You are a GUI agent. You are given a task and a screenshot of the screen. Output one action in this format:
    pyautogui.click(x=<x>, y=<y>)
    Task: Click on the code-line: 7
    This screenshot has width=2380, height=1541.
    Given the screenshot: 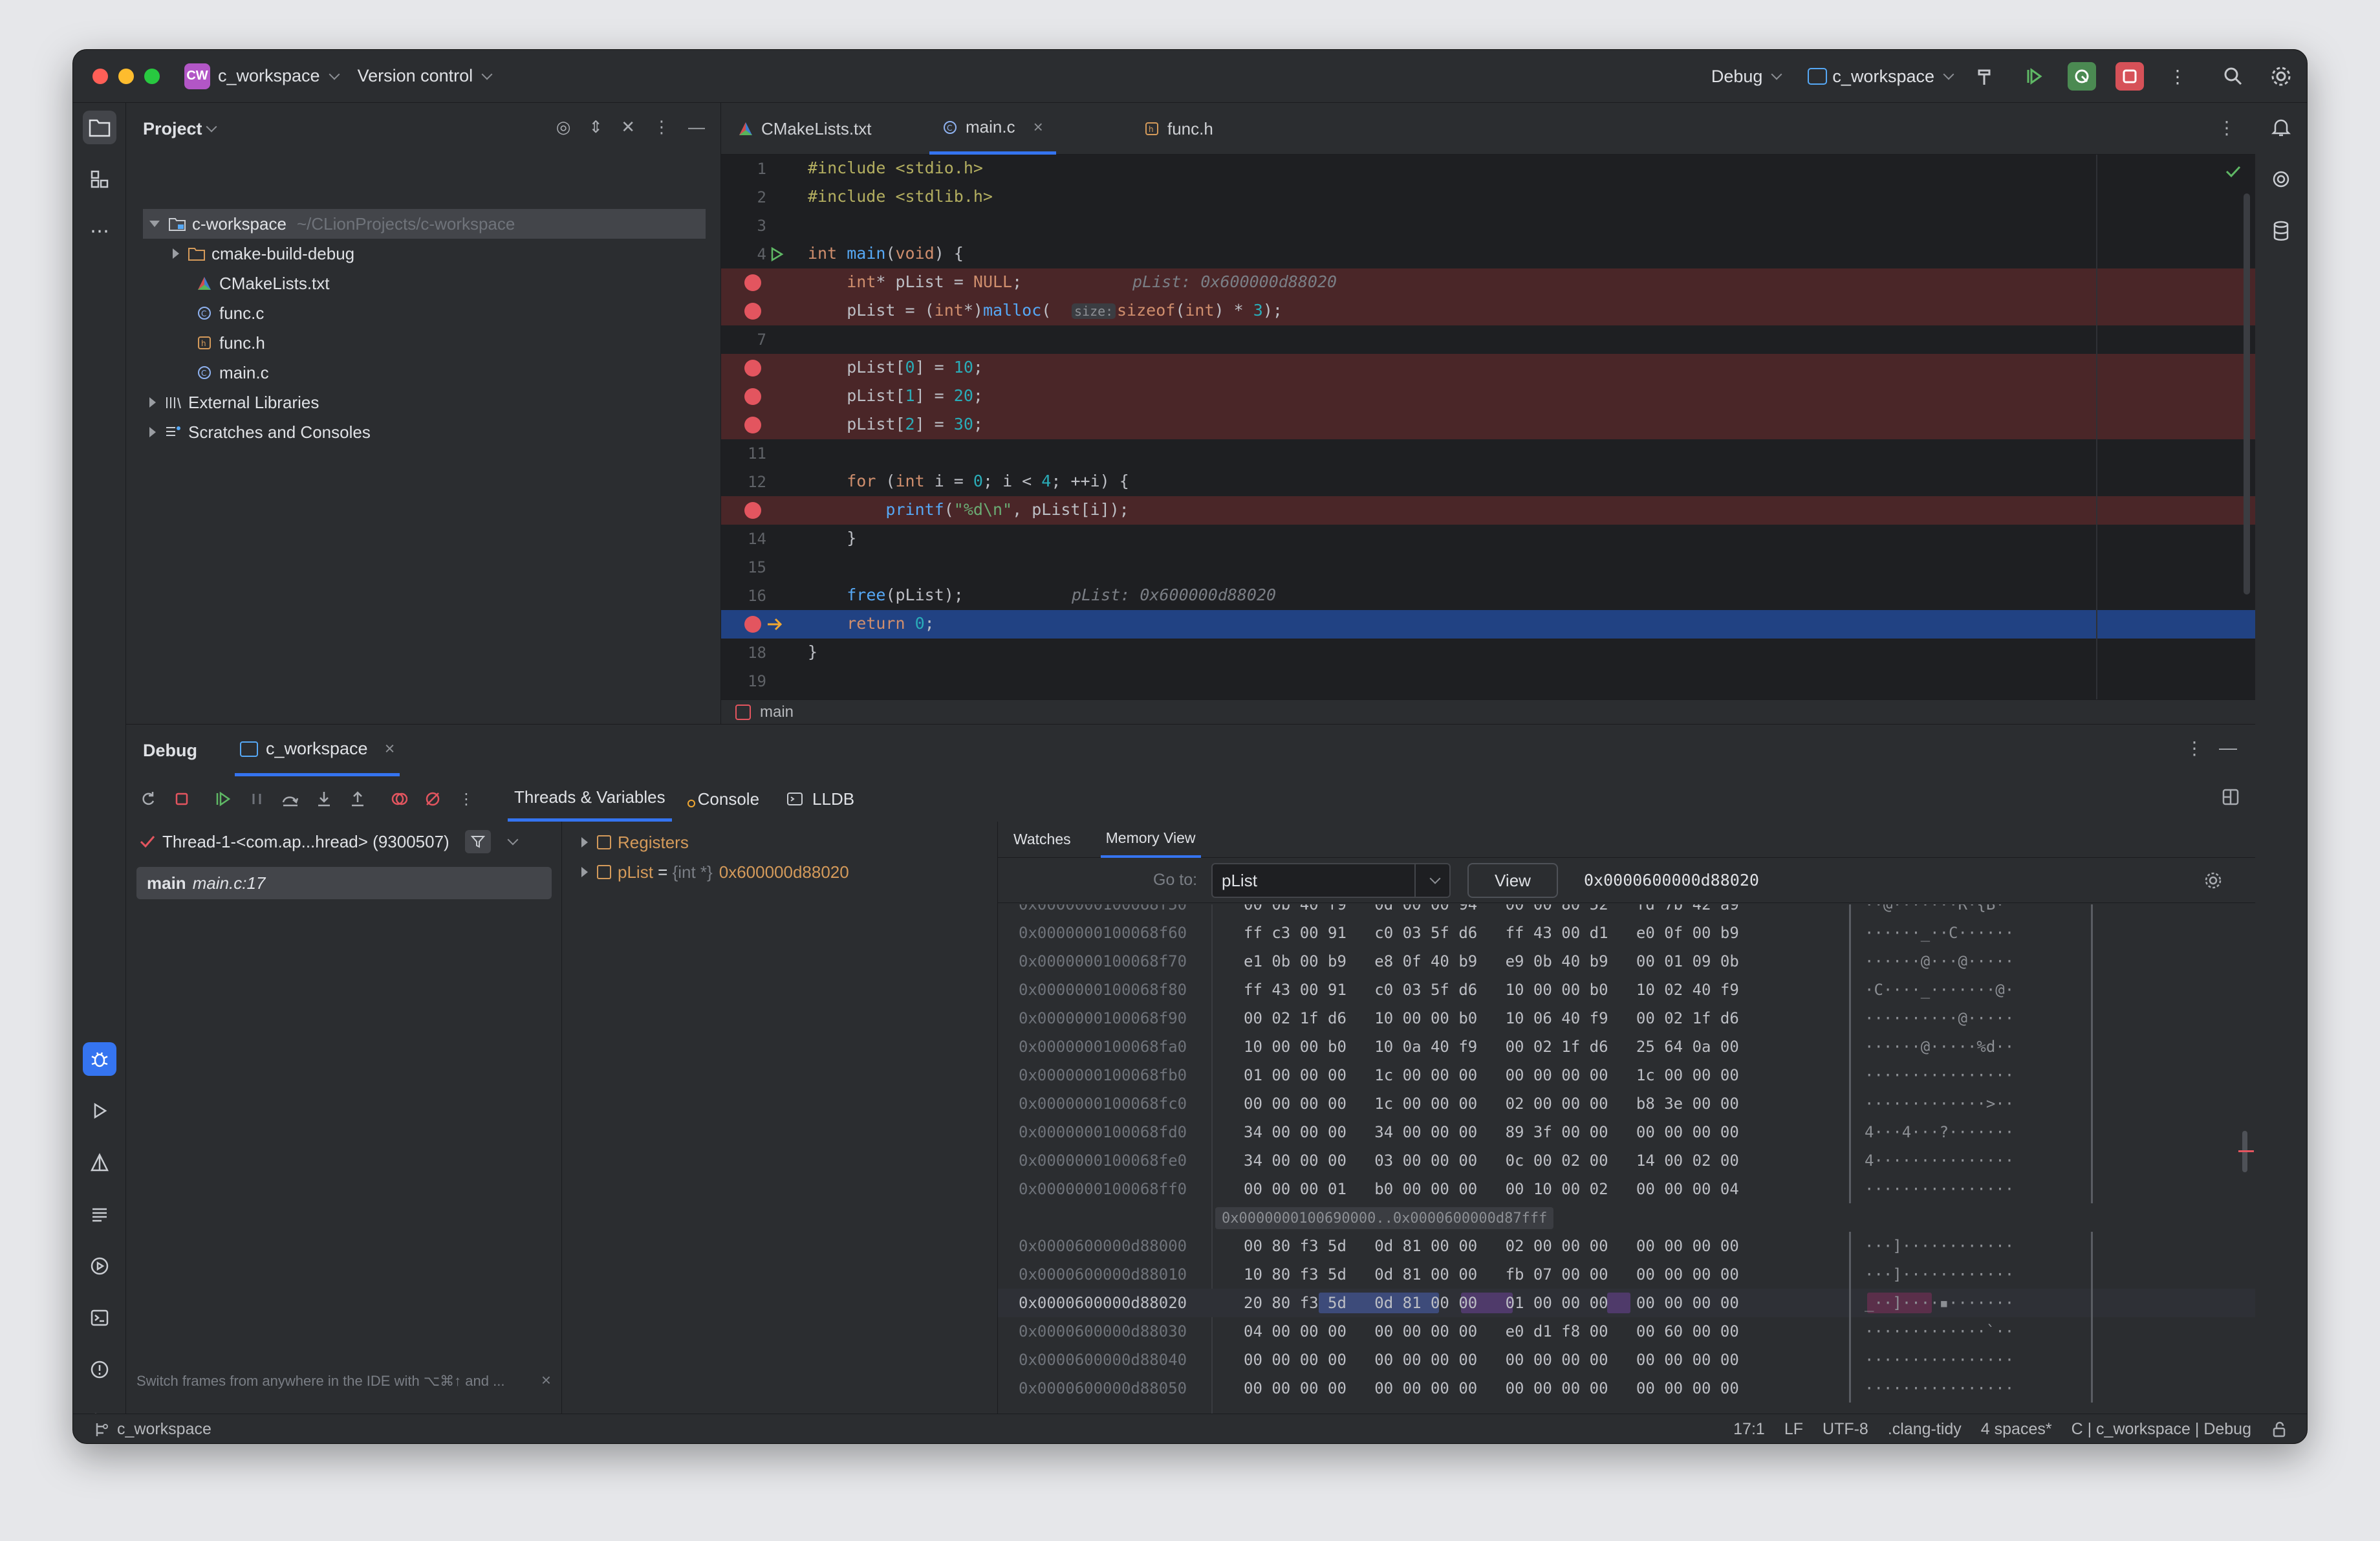 What is the action you would take?
    pyautogui.click(x=1488, y=339)
    